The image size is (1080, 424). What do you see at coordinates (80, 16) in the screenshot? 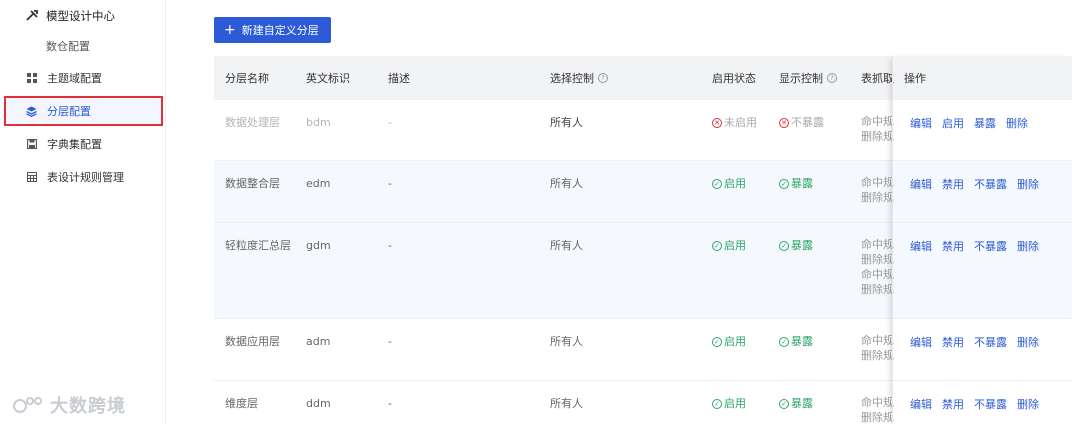
I see `sidebar-title-label: 模型设计中心` at bounding box center [80, 16].